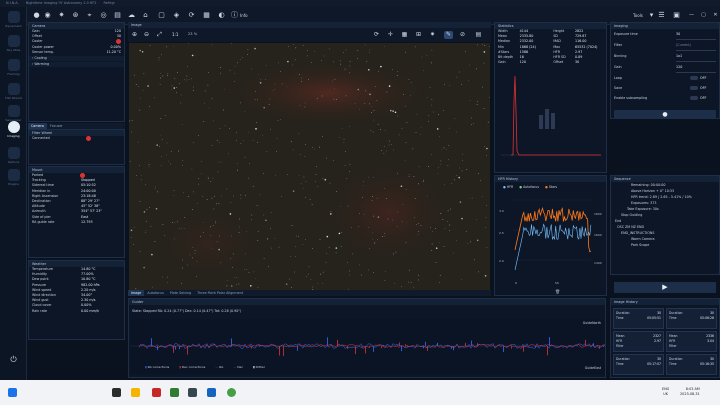  I want to click on save-toggle: Save OFF, so click(665, 88).